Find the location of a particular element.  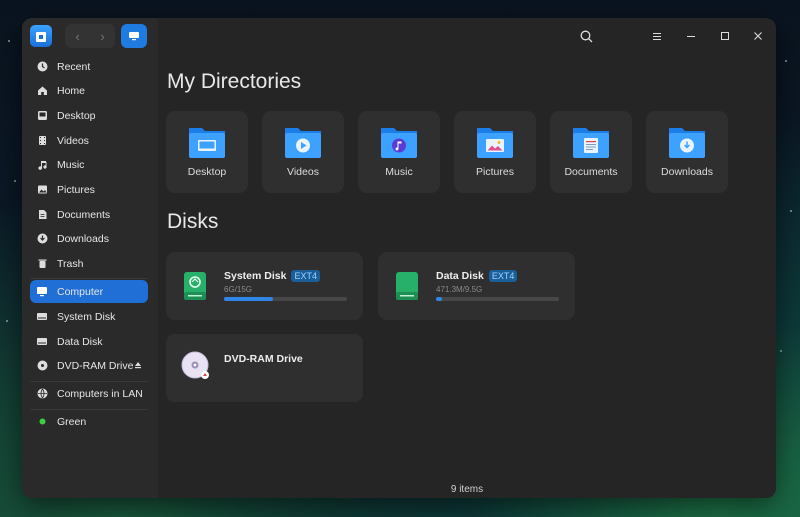

search-button is located at coordinates (586, 36).